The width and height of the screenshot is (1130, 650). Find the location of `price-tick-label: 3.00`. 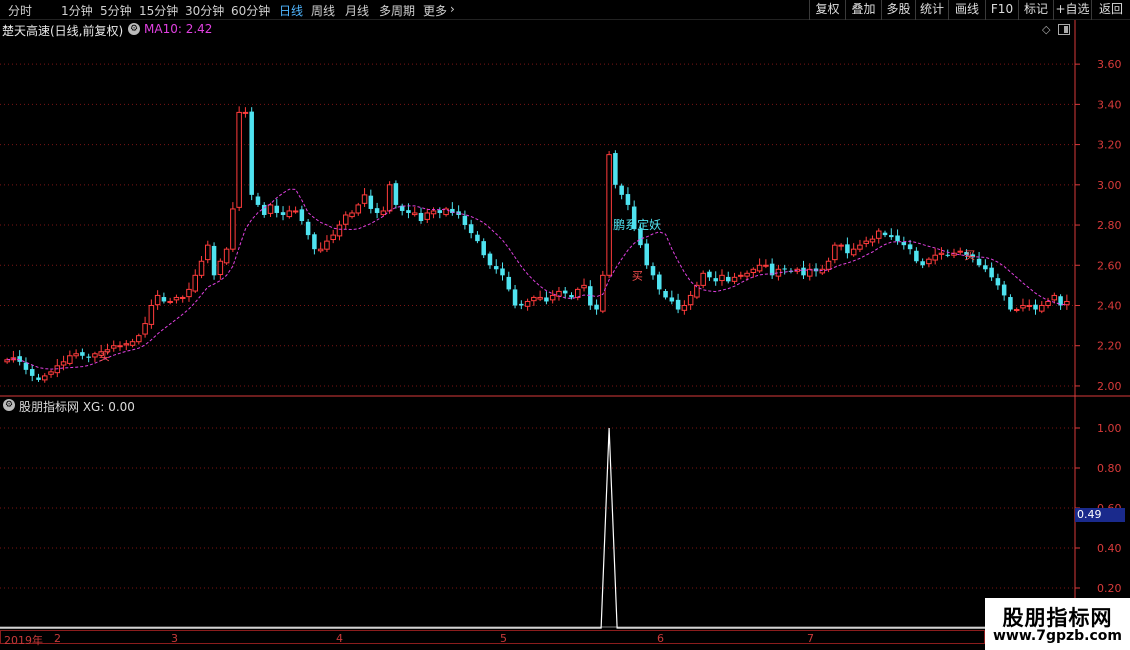

price-tick-label: 3.00 is located at coordinates (1109, 185).